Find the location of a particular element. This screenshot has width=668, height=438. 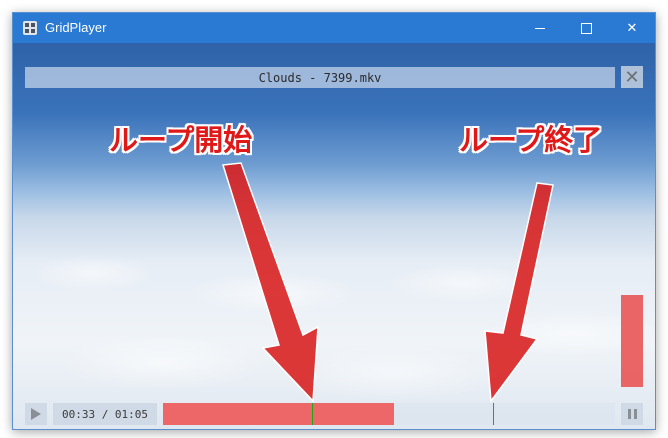

maximize-button is located at coordinates (586, 28).